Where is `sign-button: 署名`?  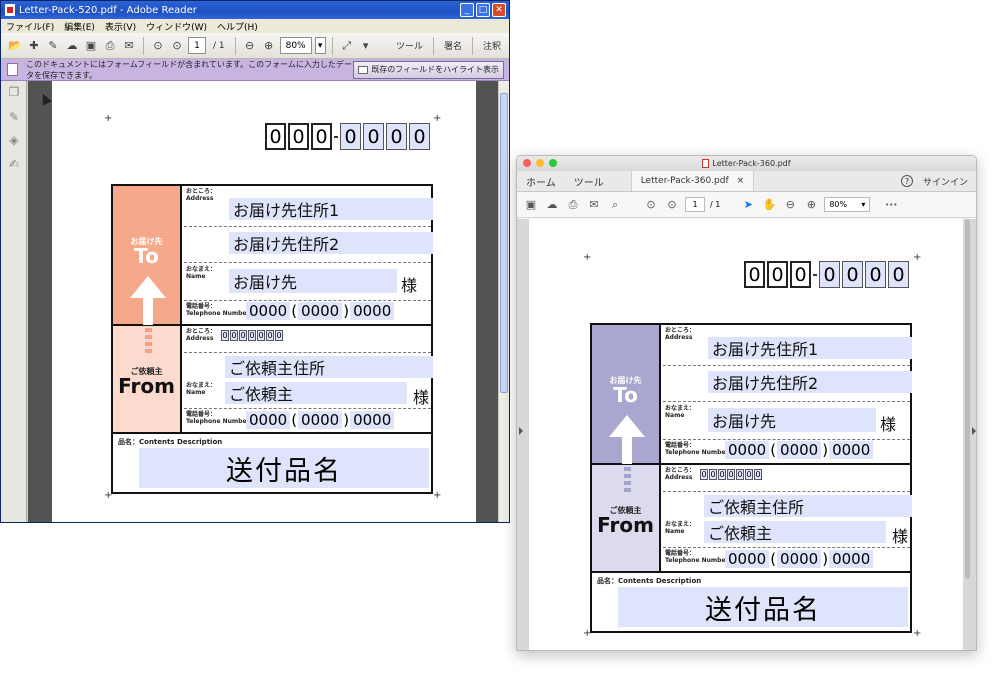
sign-button: 署名 is located at coordinates (453, 45).